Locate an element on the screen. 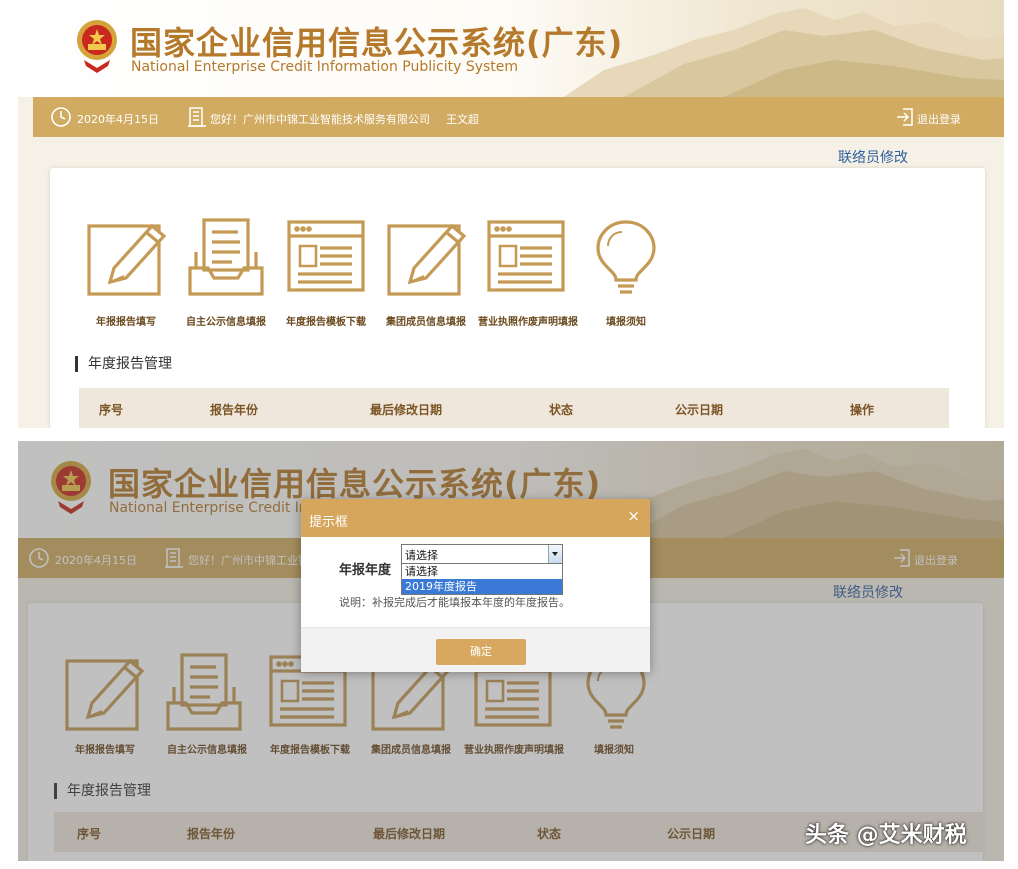 Image resolution: width=1018 pixels, height=869 pixels. year-dropdown-list: 请选择 2019年度报告 is located at coordinates (482, 579).